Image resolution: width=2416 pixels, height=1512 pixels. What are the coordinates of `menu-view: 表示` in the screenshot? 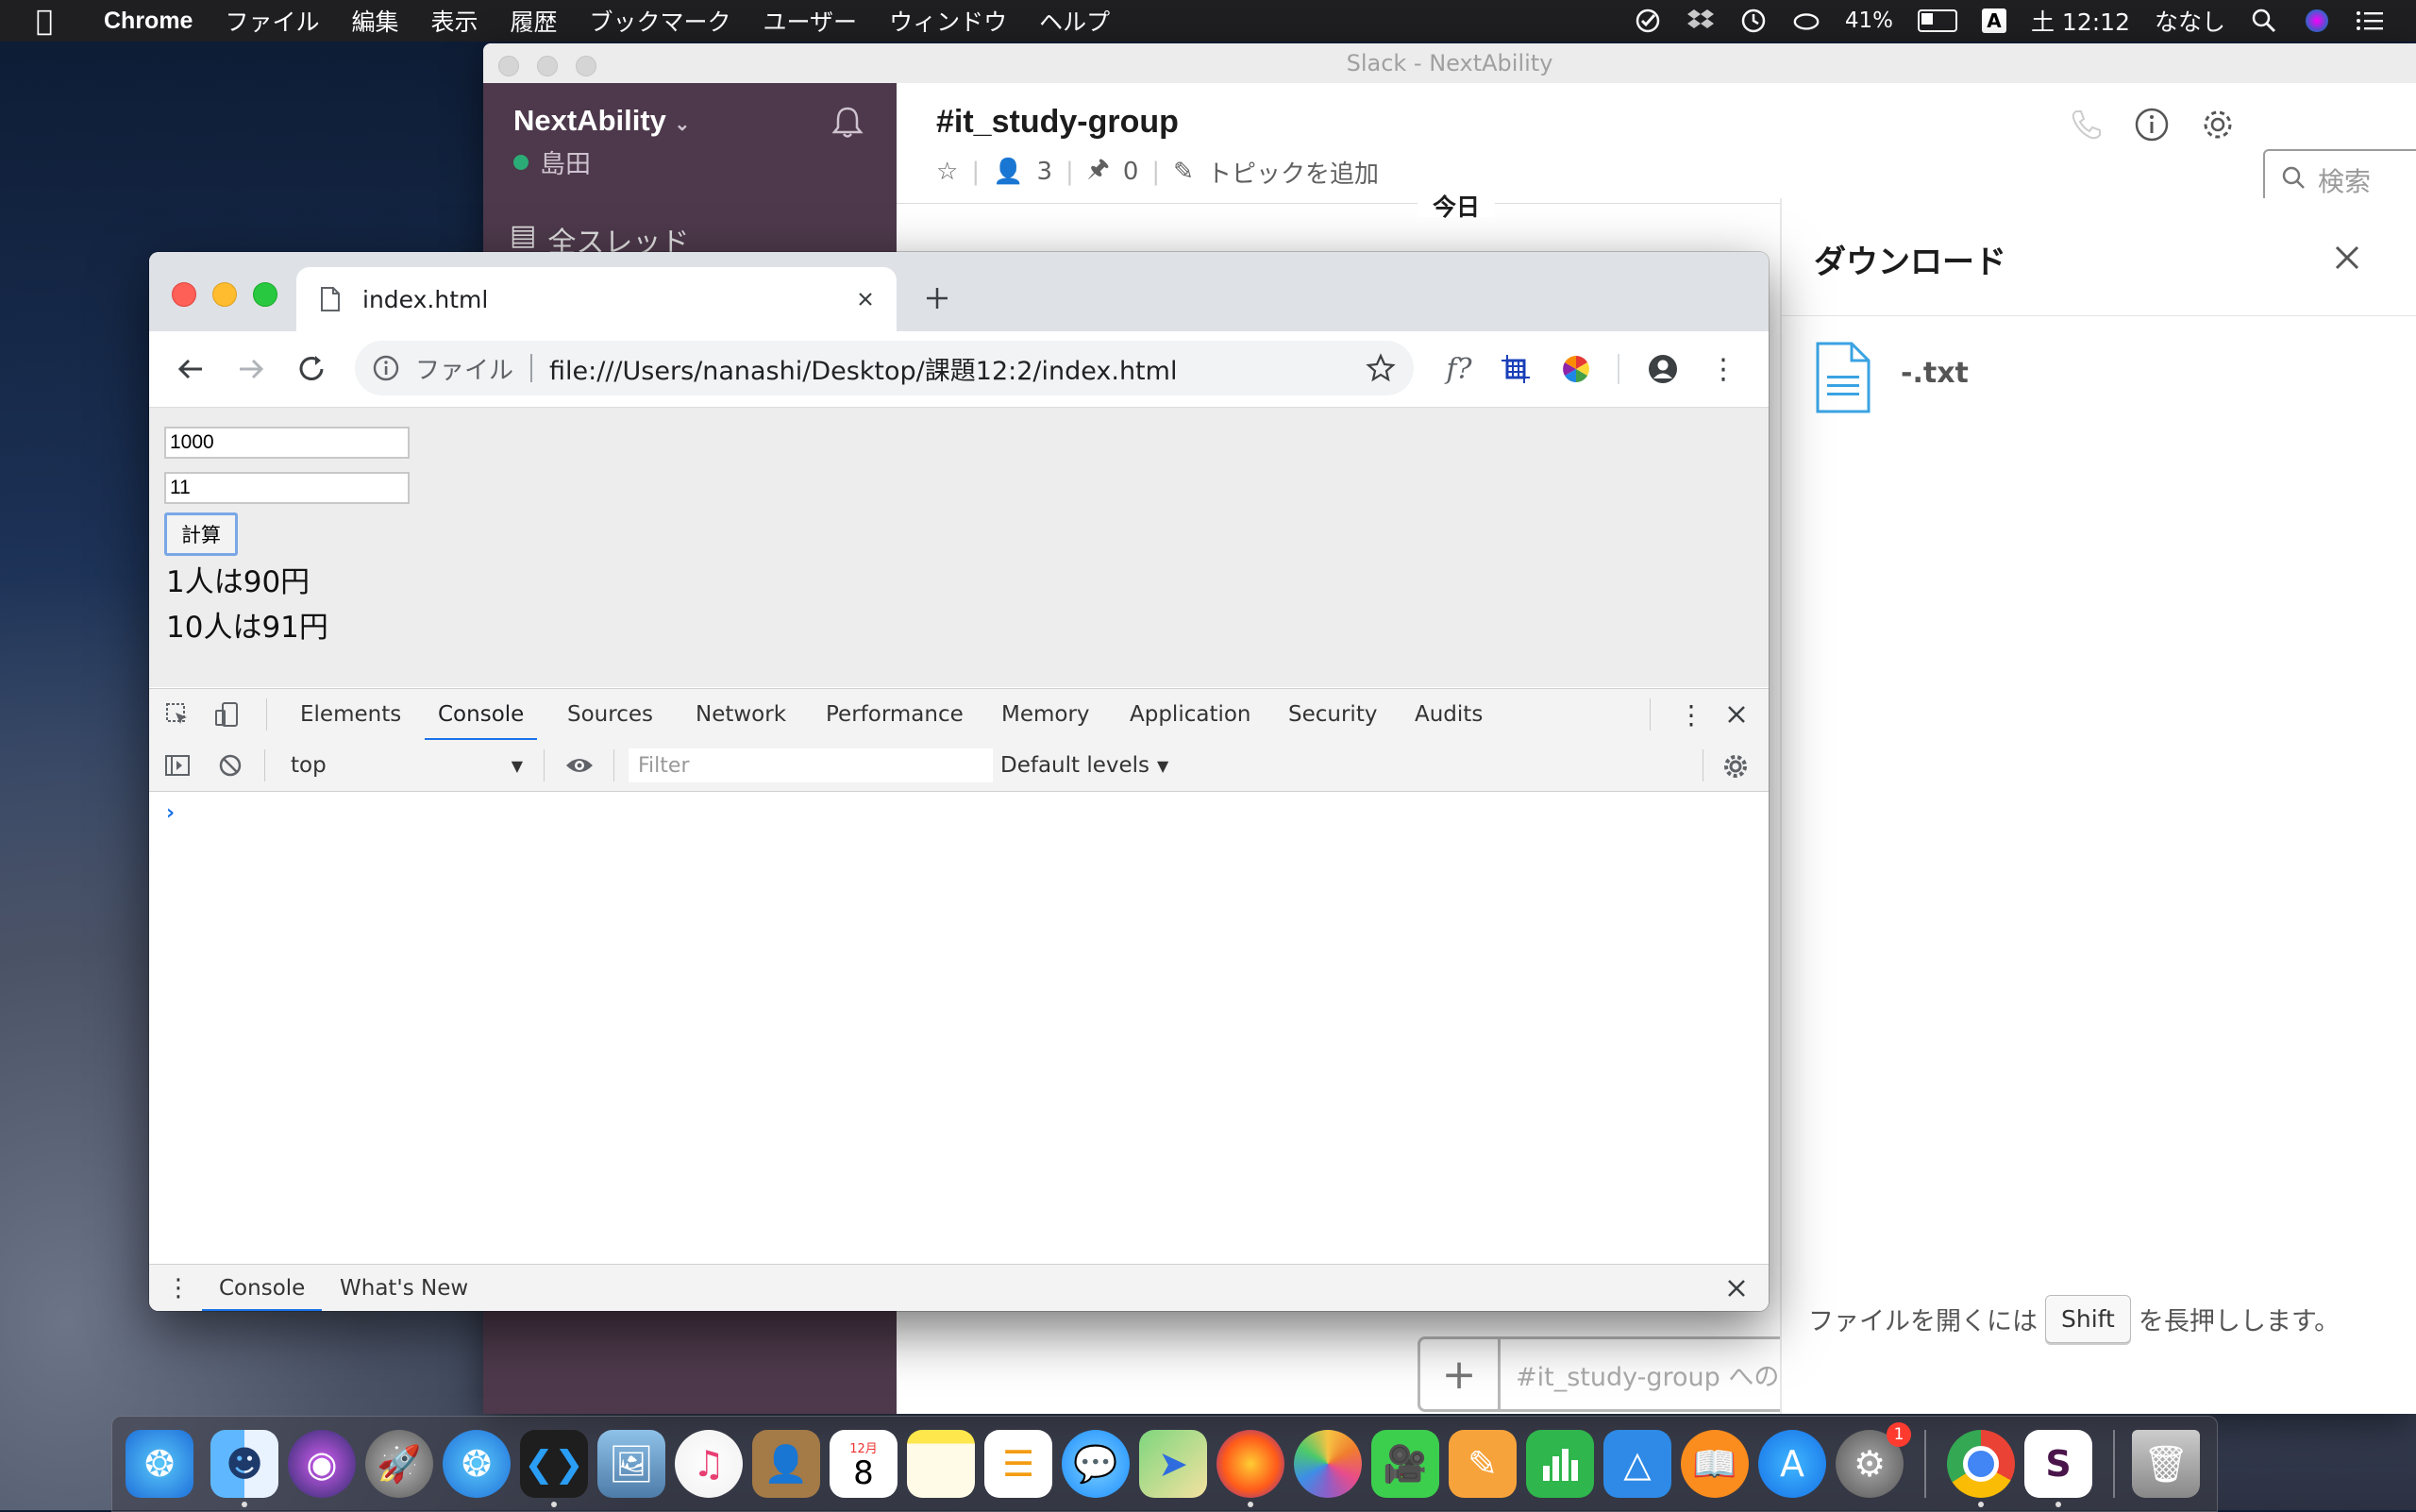 It's located at (454, 21).